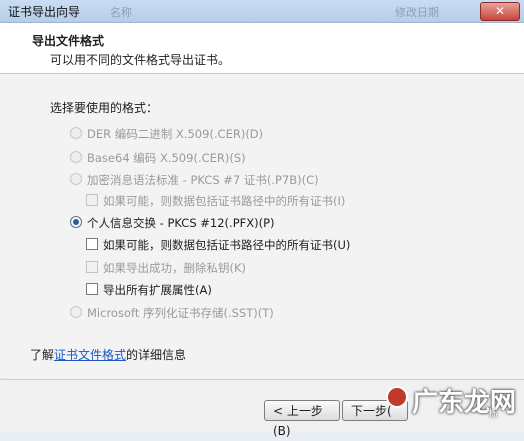 The width and height of the screenshot is (524, 441). Describe the element at coordinates (76, 179) in the screenshot. I see `radio-pkcs7-indicator` at that location.